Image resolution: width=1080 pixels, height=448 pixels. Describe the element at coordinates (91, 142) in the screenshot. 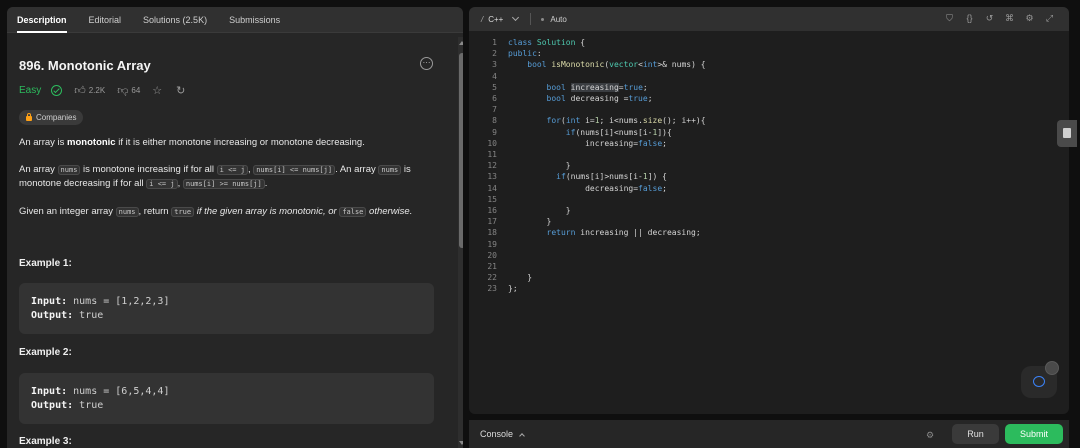

I see `bold-term: monotonic` at that location.